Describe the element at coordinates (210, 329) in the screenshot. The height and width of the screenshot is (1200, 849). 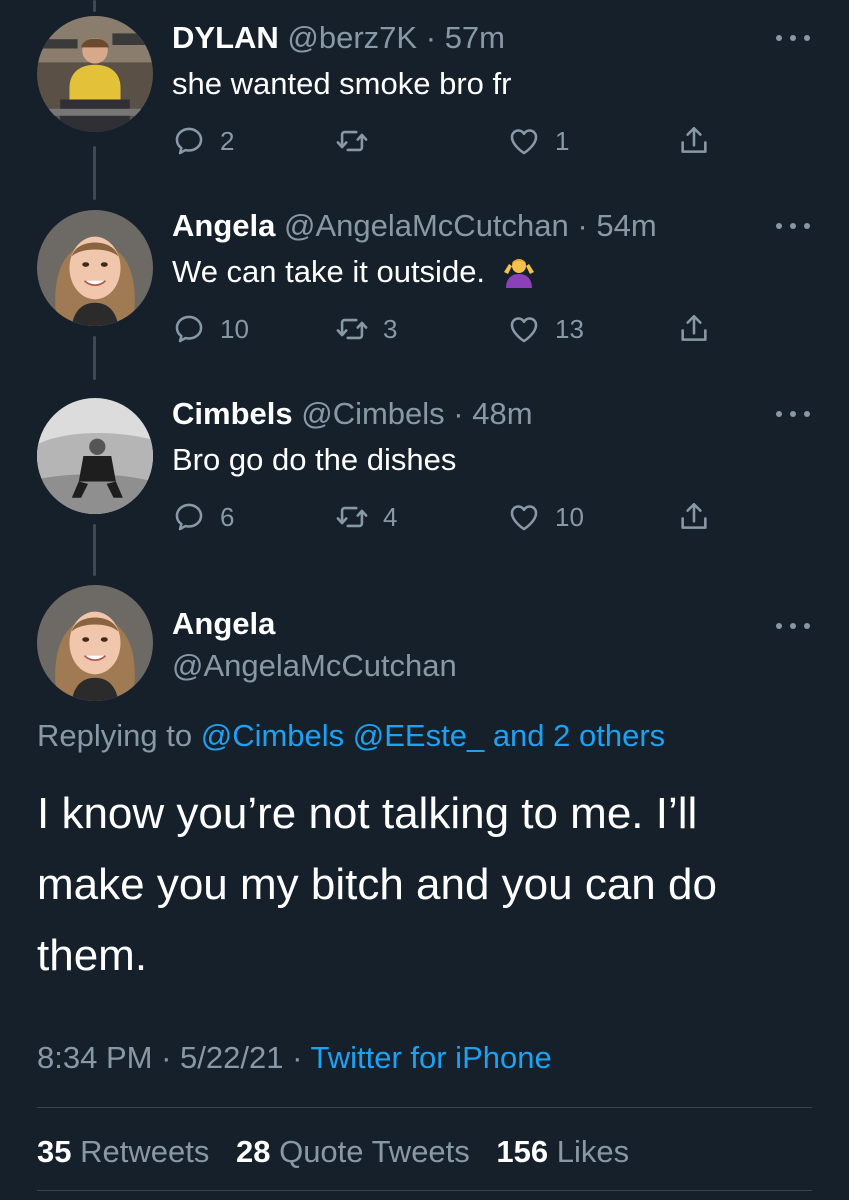
I see `reply-button: 10` at that location.